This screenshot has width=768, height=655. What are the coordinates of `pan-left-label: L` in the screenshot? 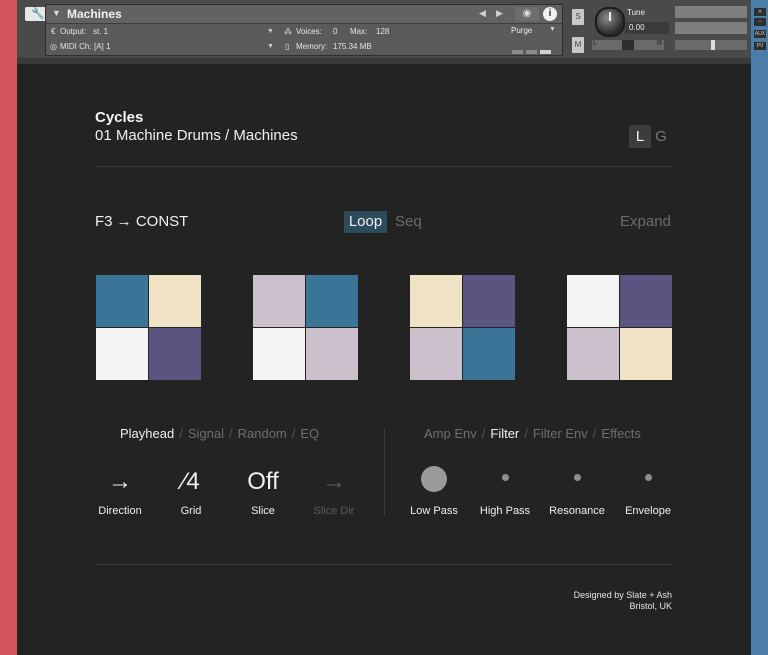 It's located at (595, 43).